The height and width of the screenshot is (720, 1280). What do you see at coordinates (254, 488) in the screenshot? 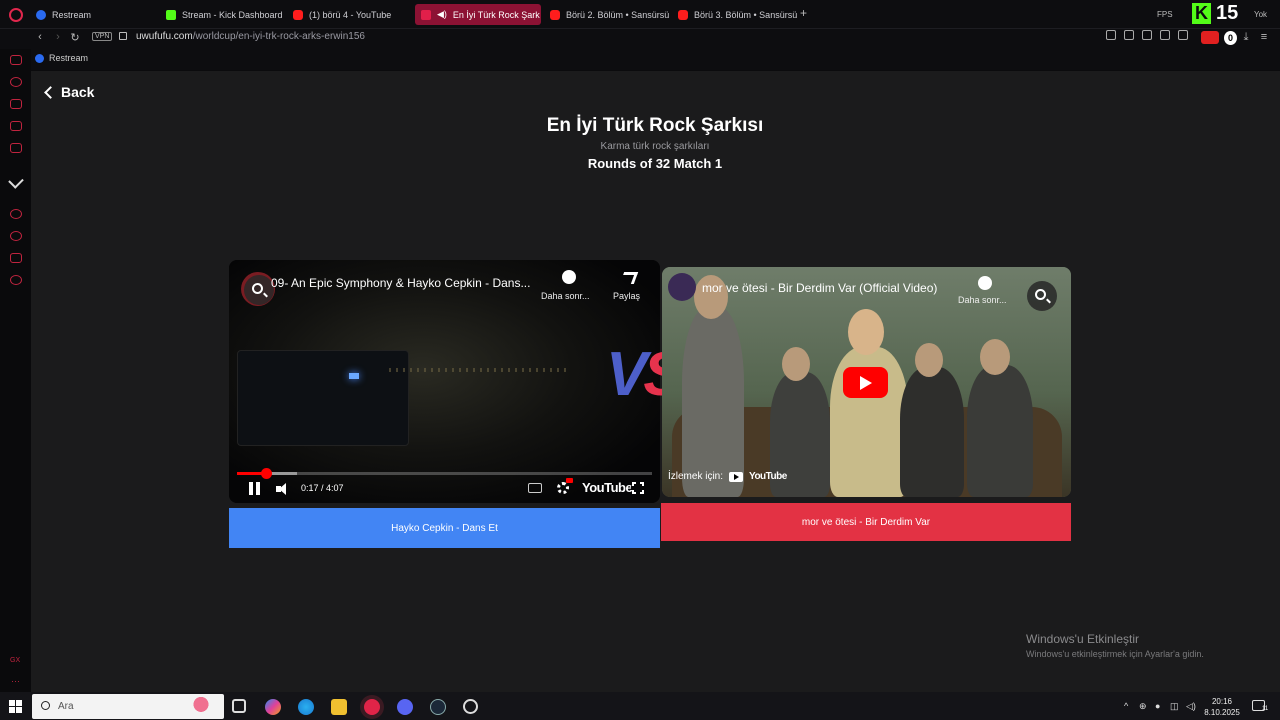
I see `pause-icon` at bounding box center [254, 488].